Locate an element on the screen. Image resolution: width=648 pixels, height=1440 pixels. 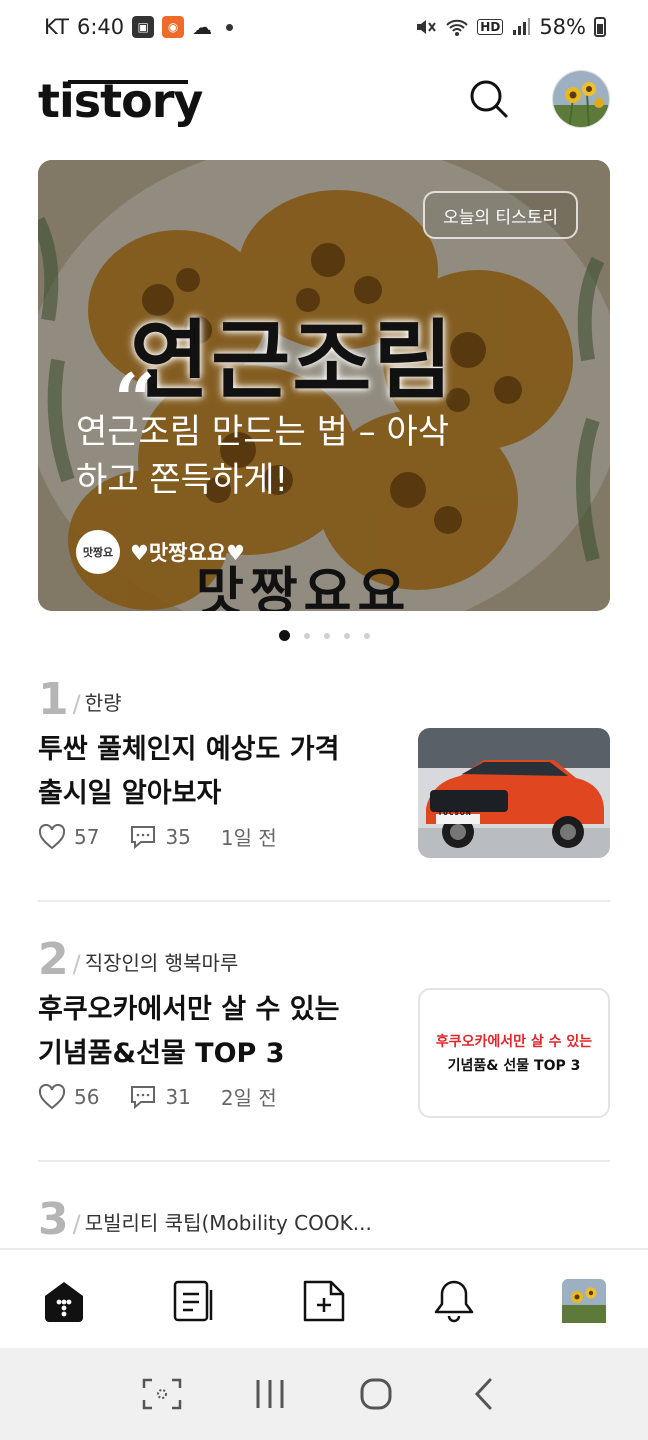
carousel-indicator is located at coordinates (324, 635).